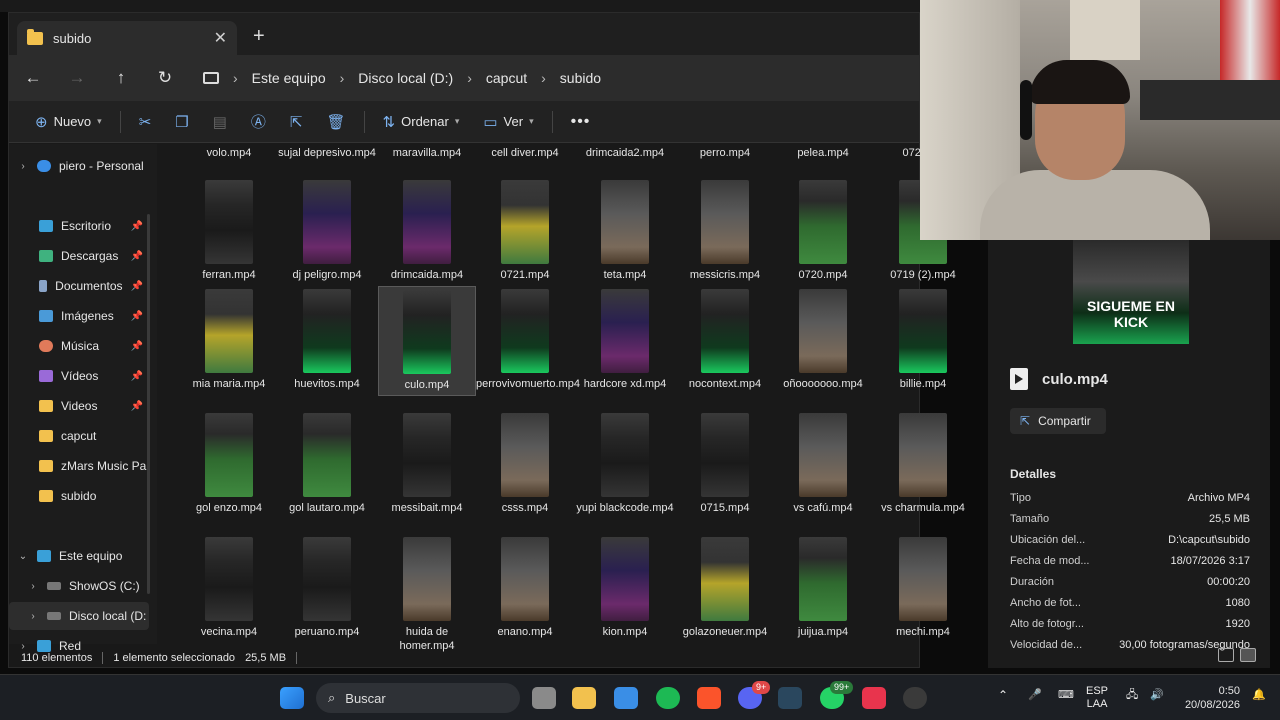 The height and width of the screenshot is (720, 1280). What do you see at coordinates (584, 698) in the screenshot?
I see `file-explorer-icon` at bounding box center [584, 698].